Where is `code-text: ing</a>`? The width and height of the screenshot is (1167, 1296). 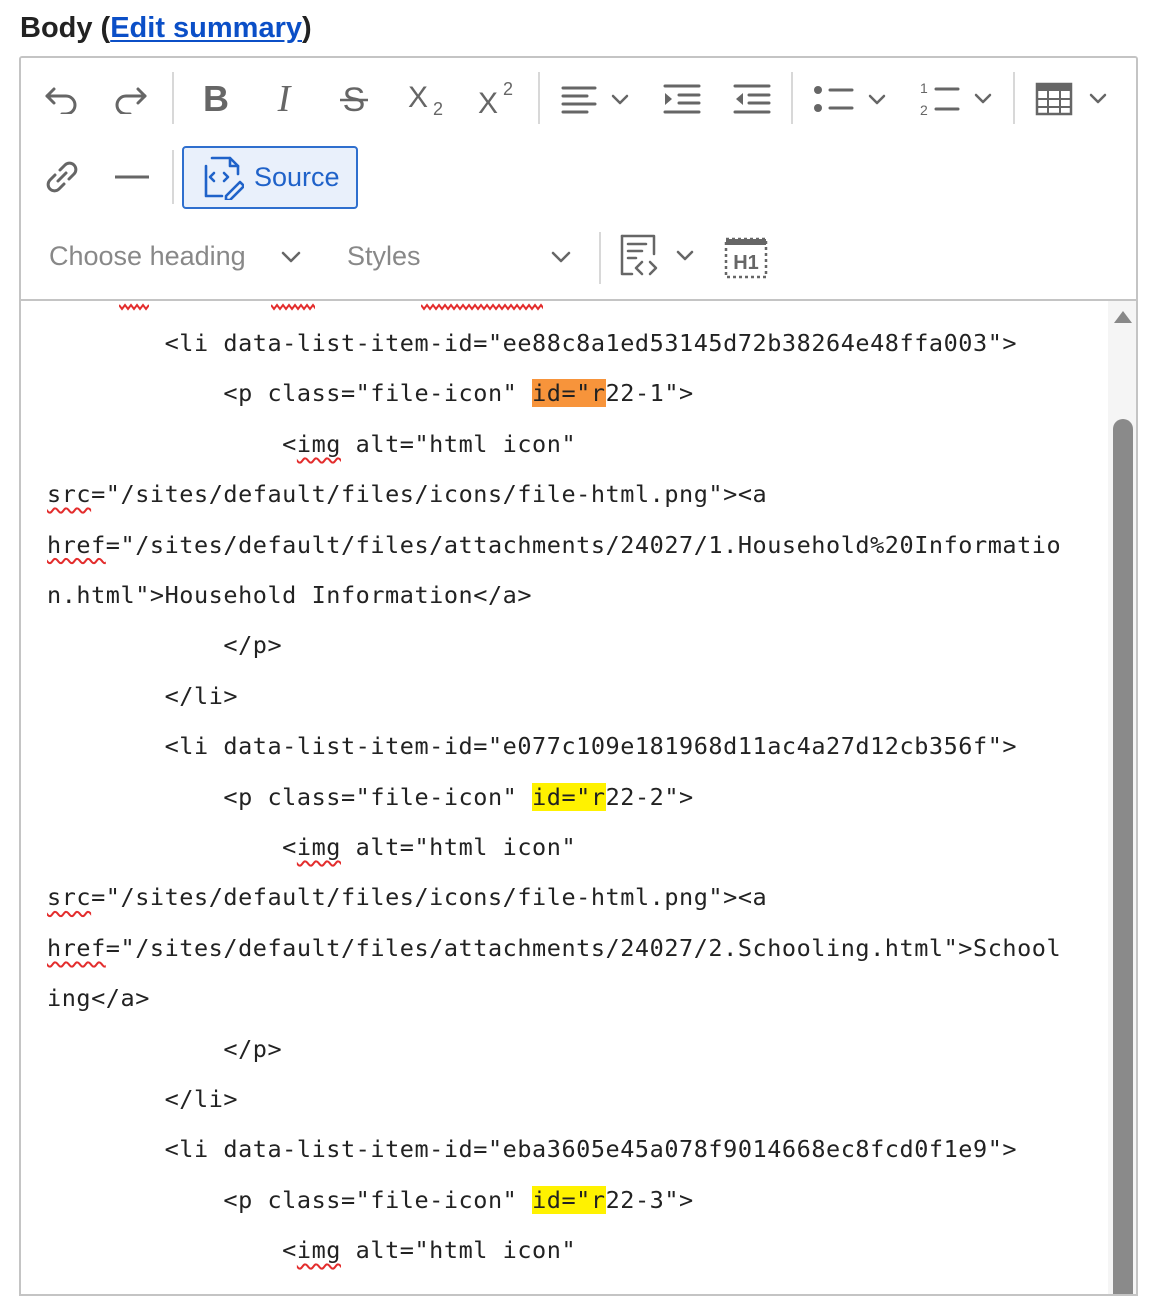
code-text: ing</a> is located at coordinates (98, 998).